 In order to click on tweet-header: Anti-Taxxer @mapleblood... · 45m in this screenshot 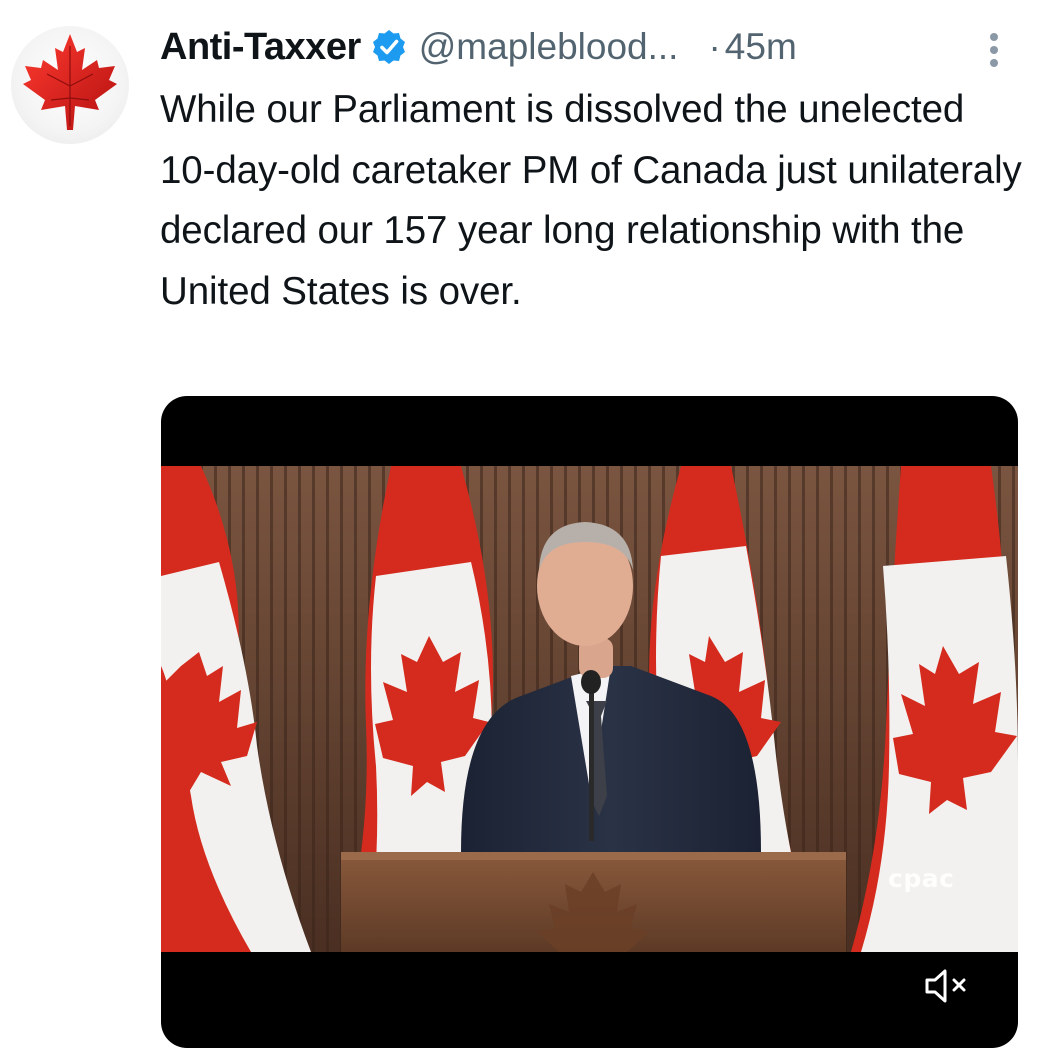, I will do `click(585, 47)`.